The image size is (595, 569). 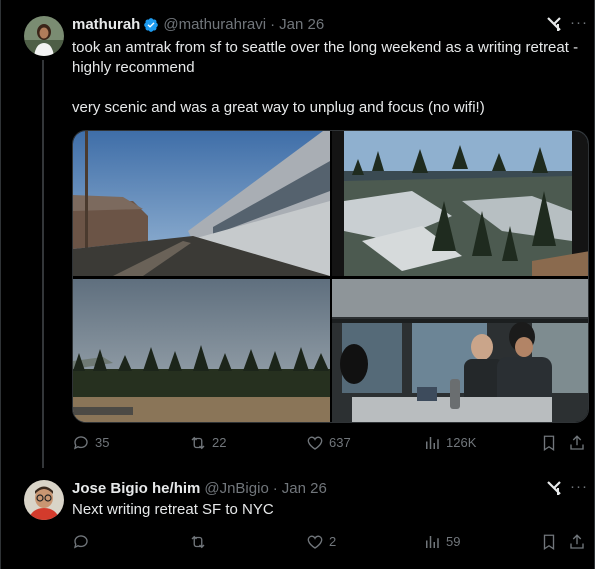 I want to click on like-button: 2, so click(x=321, y=542).